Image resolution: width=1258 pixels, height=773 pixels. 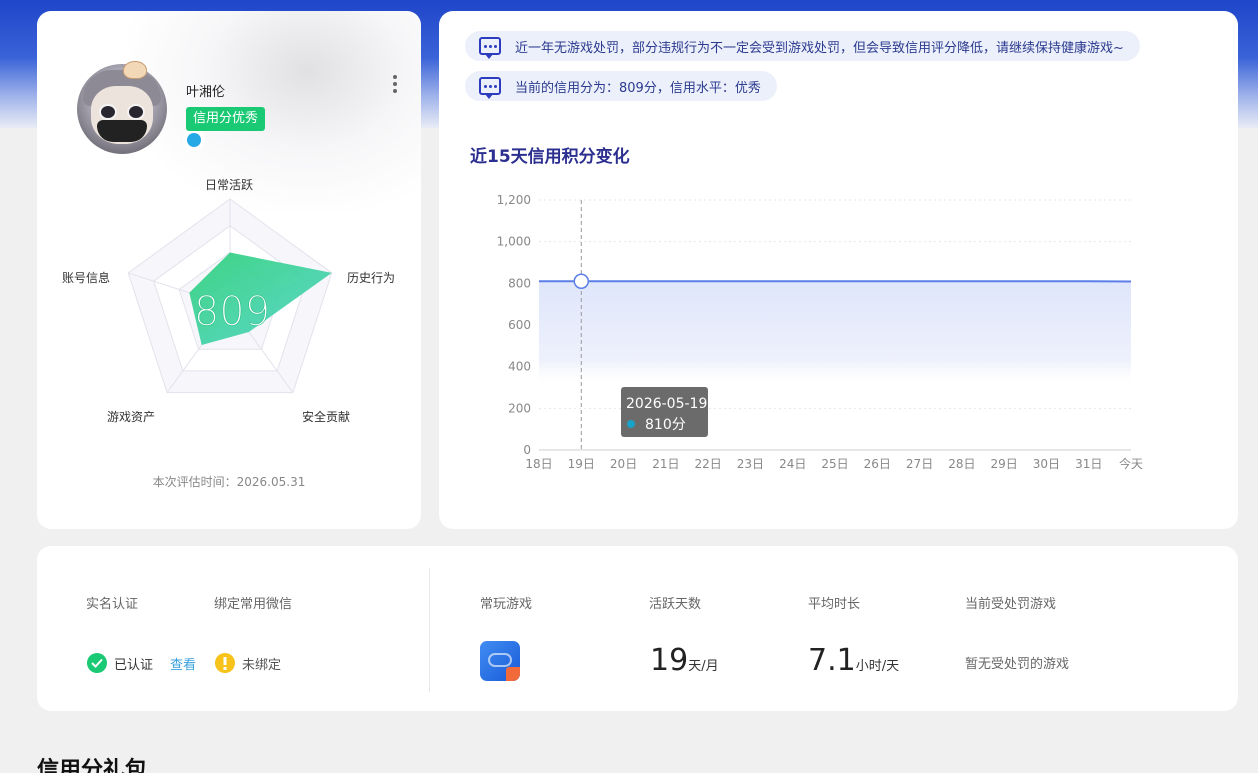 What do you see at coordinates (194, 140) in the screenshot?
I see `qq-icon` at bounding box center [194, 140].